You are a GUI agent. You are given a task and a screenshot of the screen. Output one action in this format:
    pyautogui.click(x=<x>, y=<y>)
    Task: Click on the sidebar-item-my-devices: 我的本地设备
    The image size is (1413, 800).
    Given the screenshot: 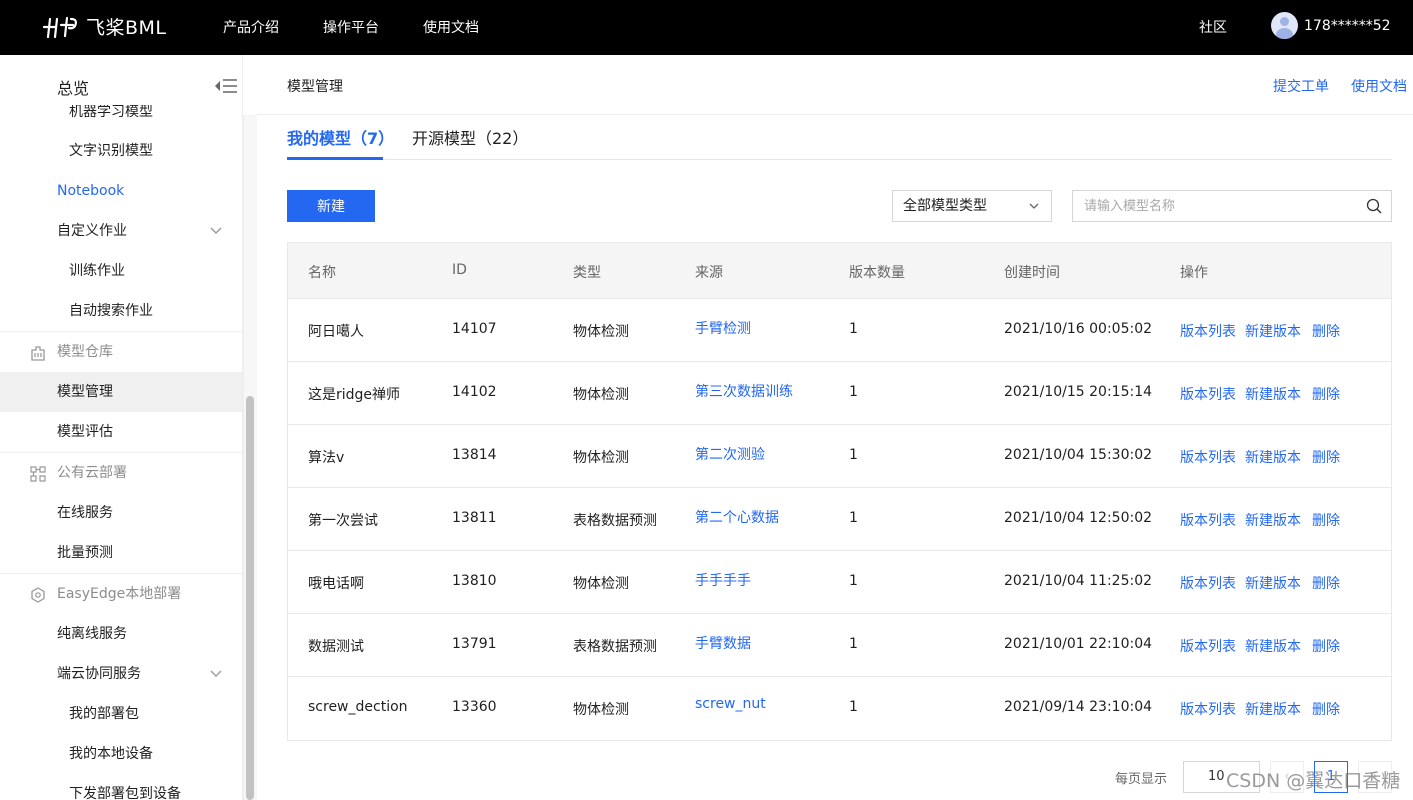 What is the action you would take?
    pyautogui.click(x=121, y=754)
    